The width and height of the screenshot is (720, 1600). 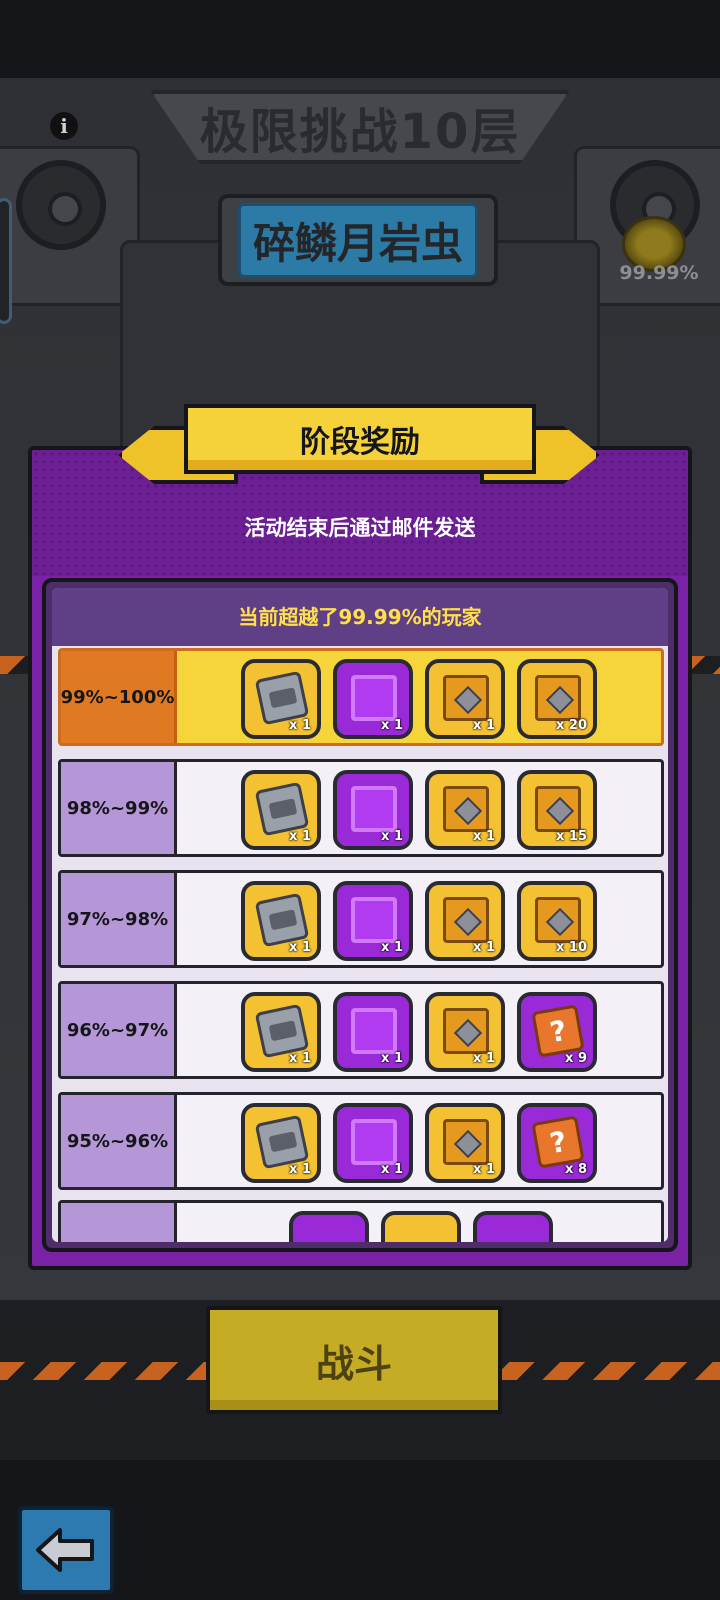 I want to click on reward-quantity: x 10, so click(x=571, y=947).